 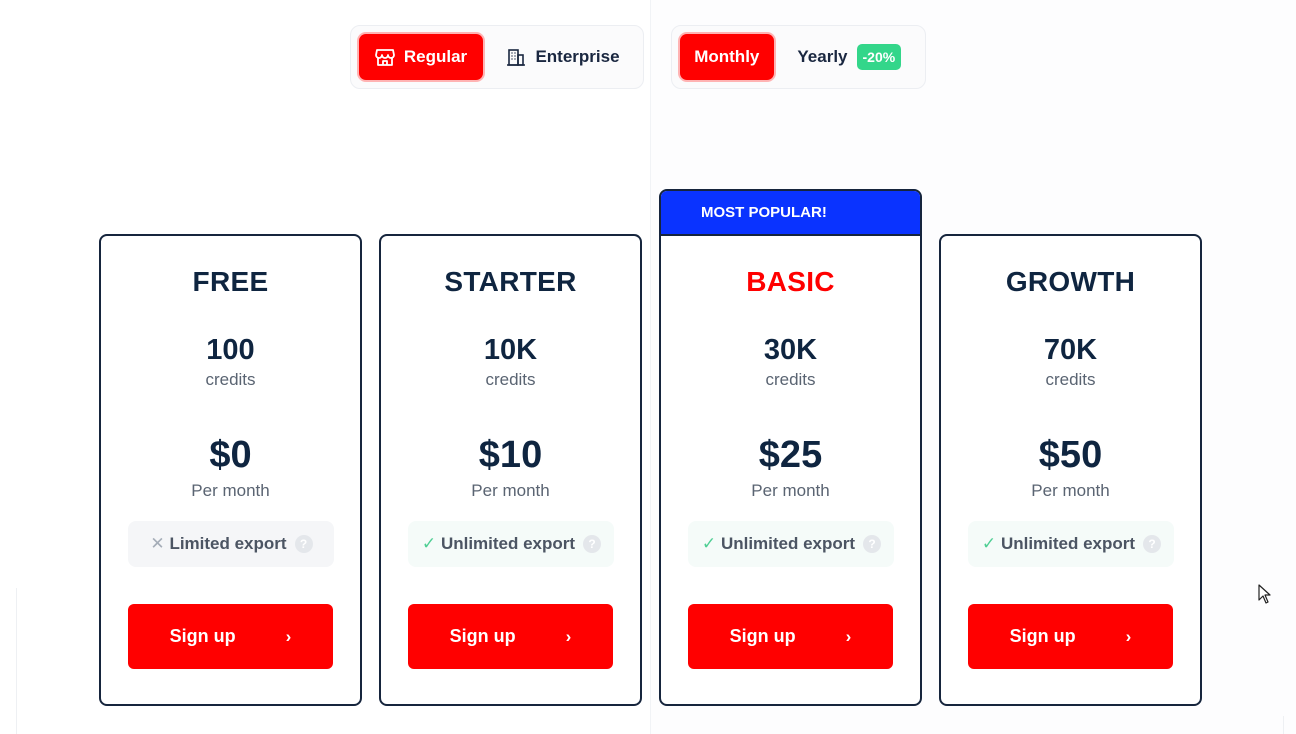 I want to click on enterprise-toggle-button: Enterprise, so click(x=563, y=57).